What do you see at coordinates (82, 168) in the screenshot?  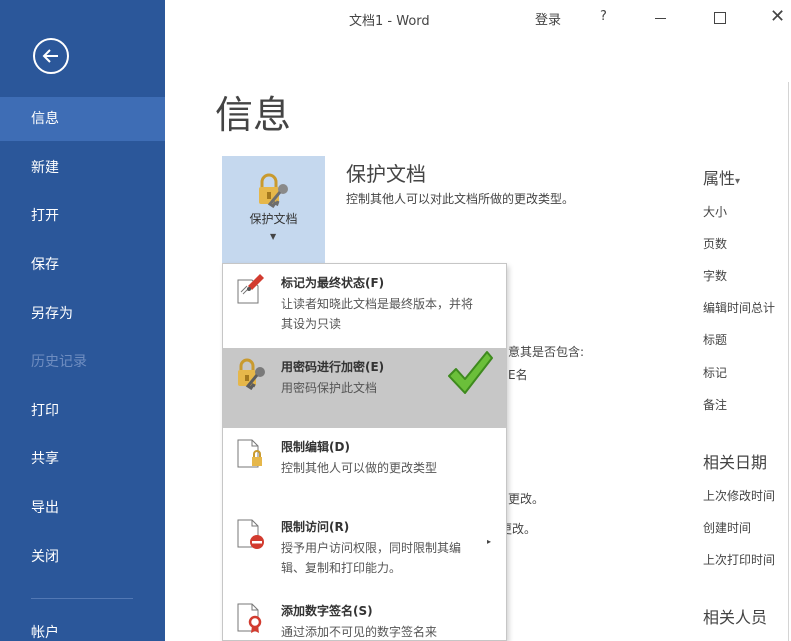 I see `sidebar-item-new: 新建` at bounding box center [82, 168].